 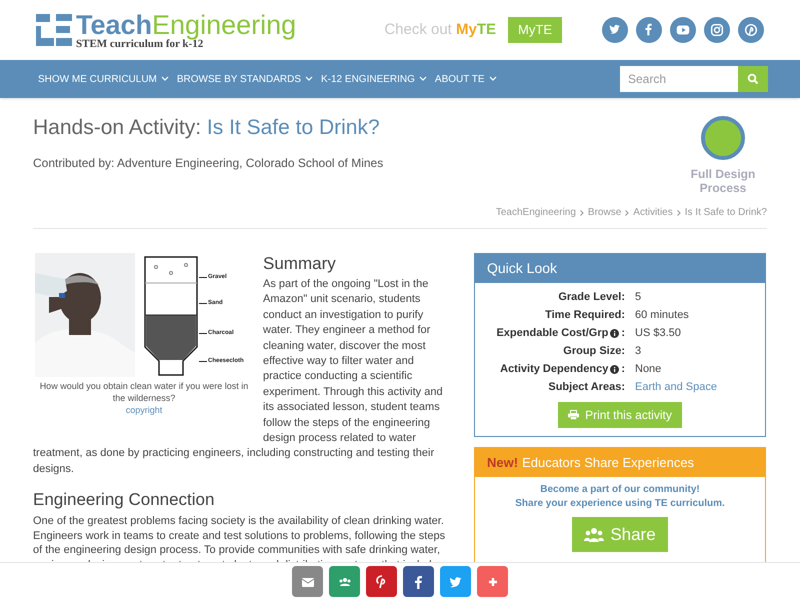 What do you see at coordinates (586, 387) in the screenshot?
I see `field-label: Subject Areas:` at bounding box center [586, 387].